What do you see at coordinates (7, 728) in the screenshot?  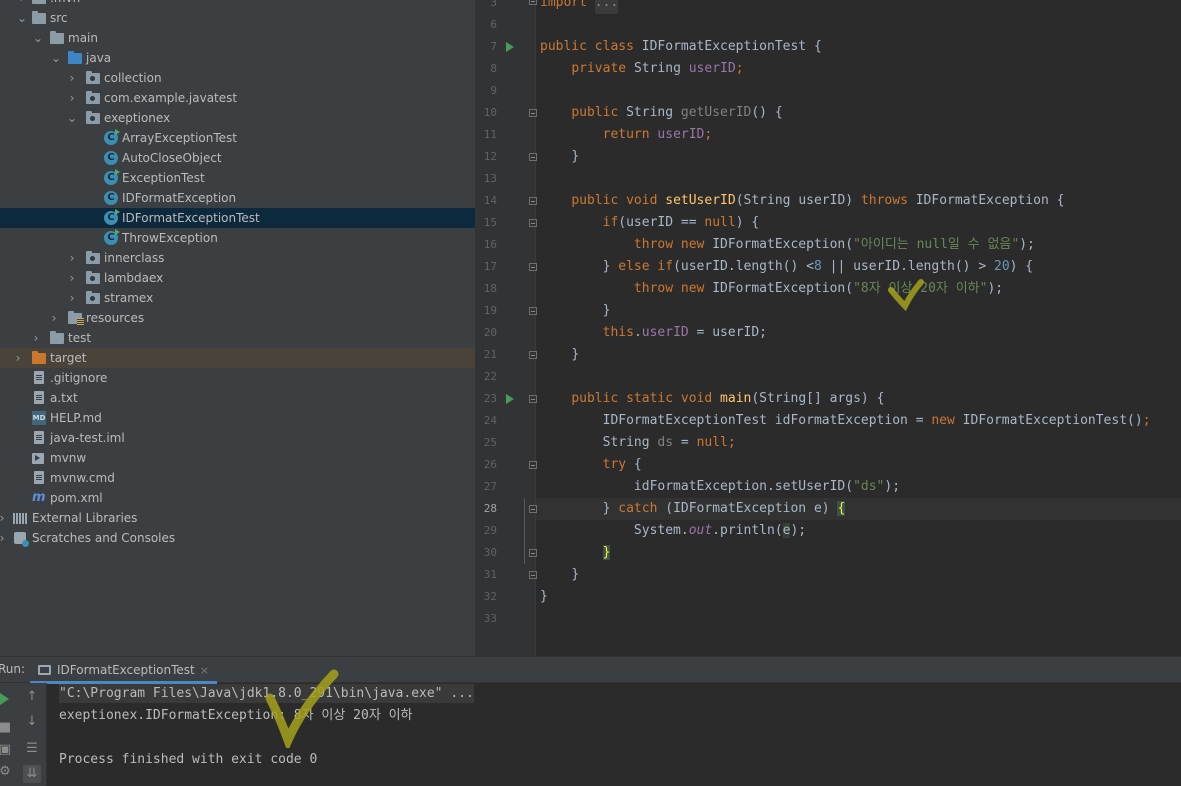 I see `stop-icon: ■` at bounding box center [7, 728].